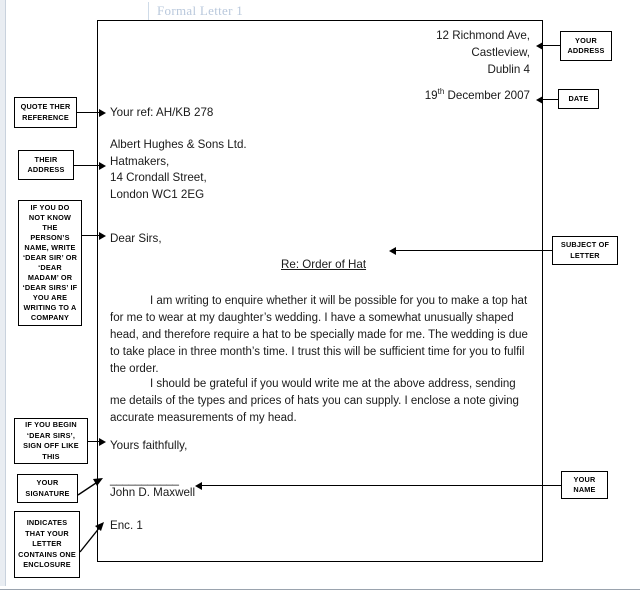  What do you see at coordinates (91, 537) in the screenshot?
I see `connector-enclosure-note` at bounding box center [91, 537].